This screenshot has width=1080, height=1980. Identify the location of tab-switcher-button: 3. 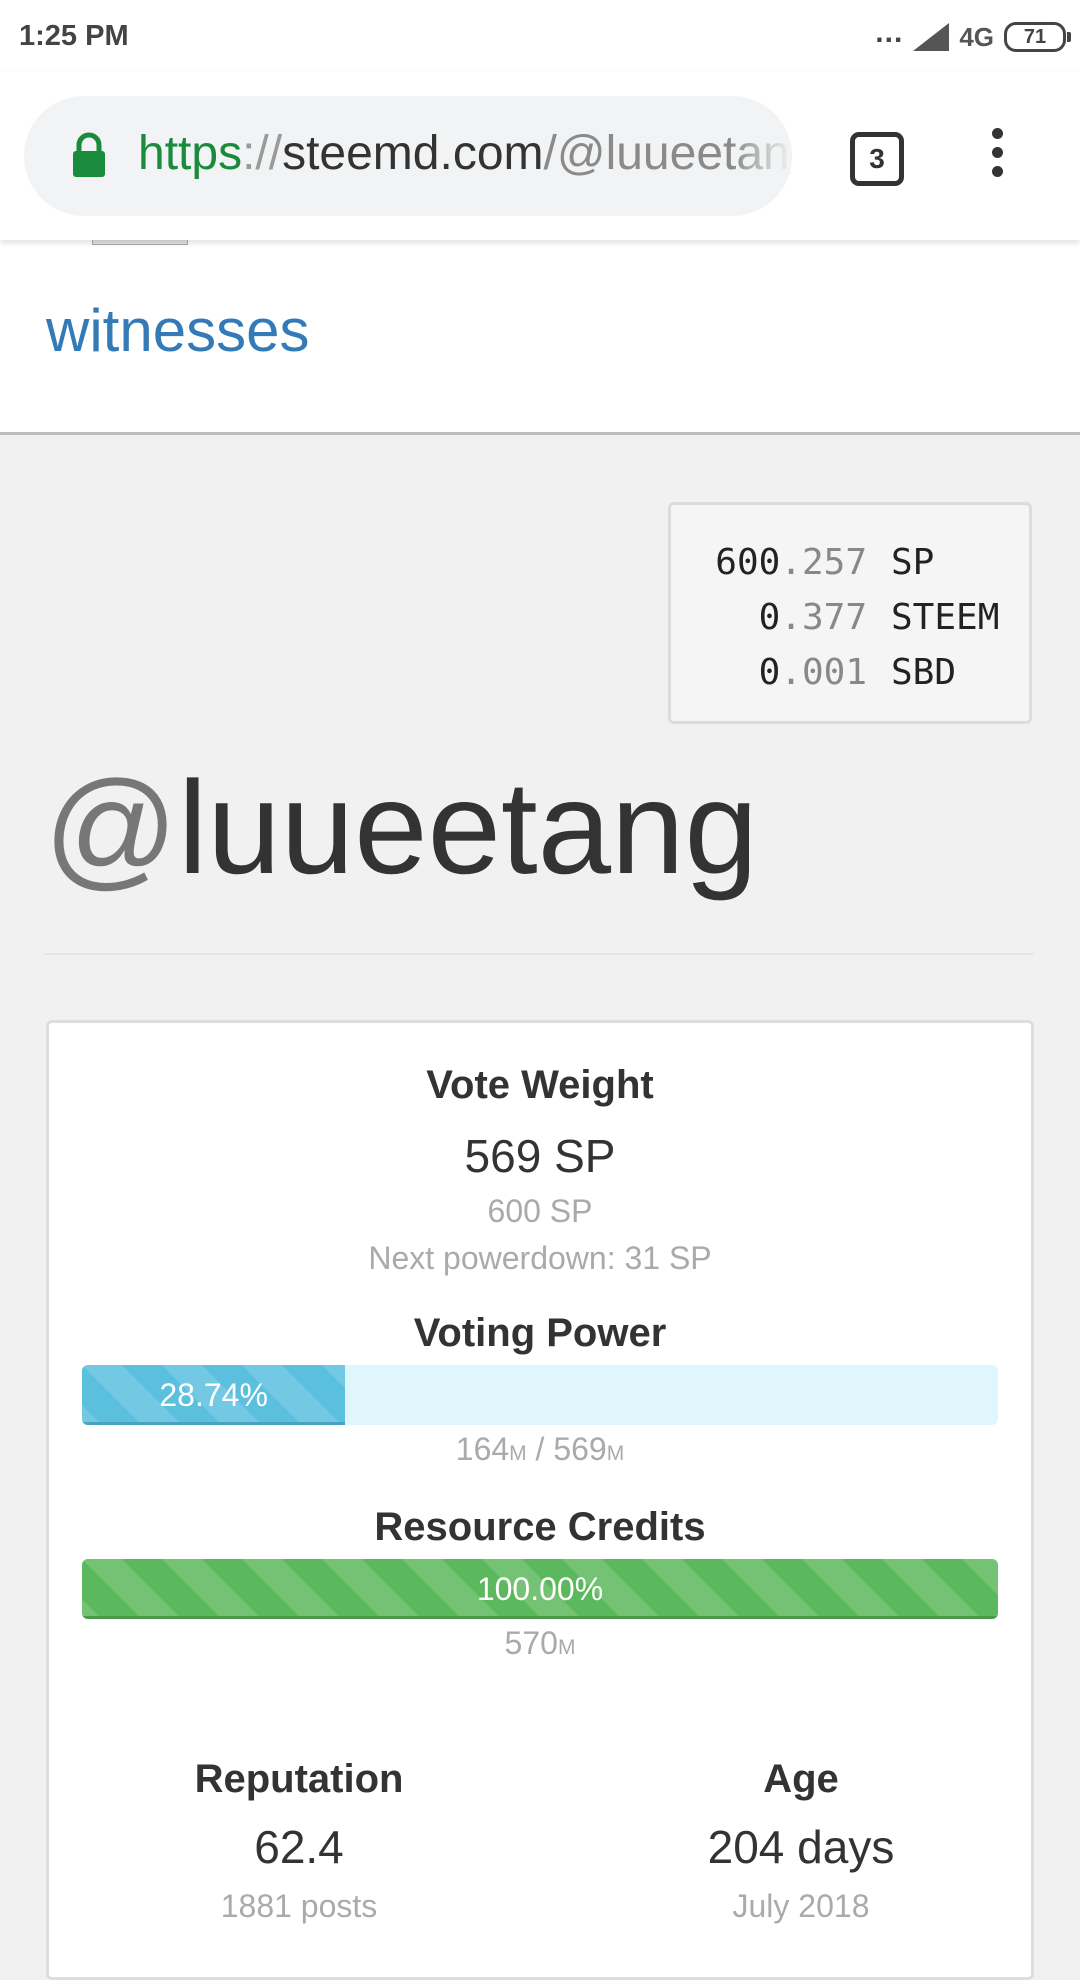
(877, 159).